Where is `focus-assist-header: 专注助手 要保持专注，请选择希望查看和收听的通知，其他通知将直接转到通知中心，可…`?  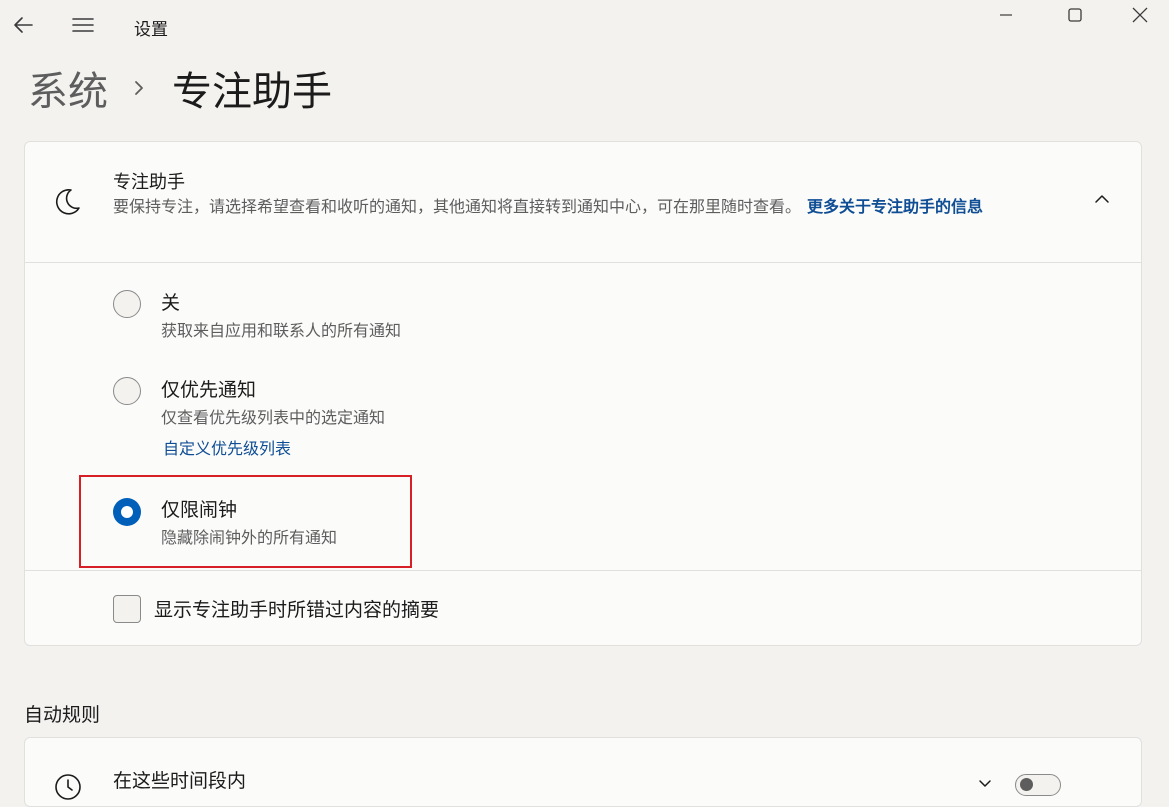 focus-assist-header: 专注助手 要保持专注，请选择希望查看和收听的通知，其他通知将直接转到通知中心，可… is located at coordinates (583, 202).